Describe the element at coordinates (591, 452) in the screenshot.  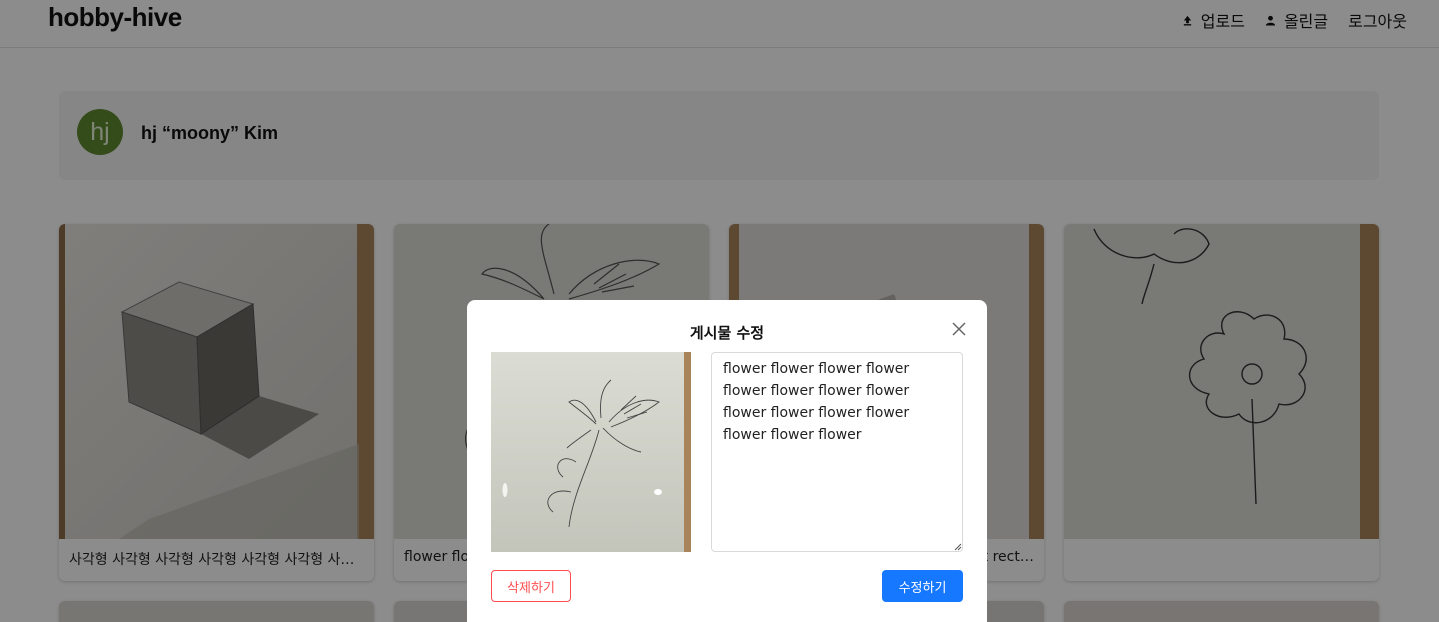
I see `lily-sketch-image` at that location.